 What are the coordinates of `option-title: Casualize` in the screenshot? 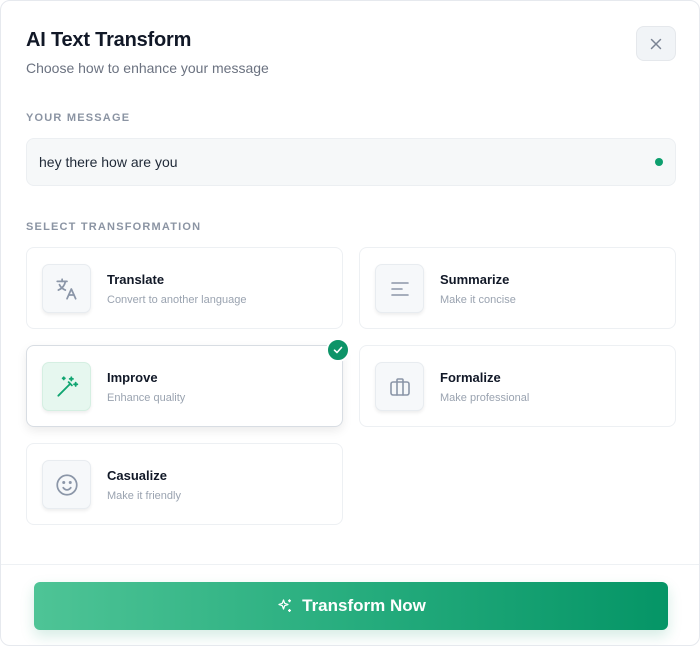 It's located at (137, 475).